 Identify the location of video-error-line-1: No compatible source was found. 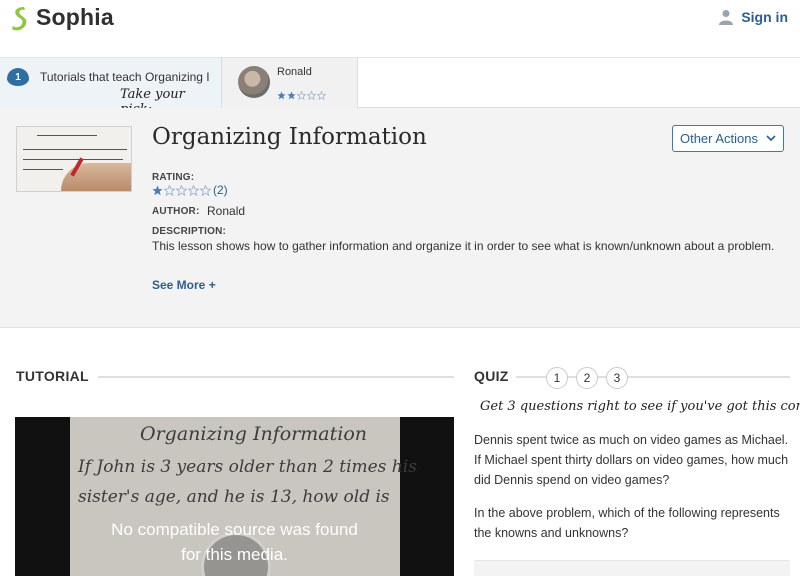
(234, 529).